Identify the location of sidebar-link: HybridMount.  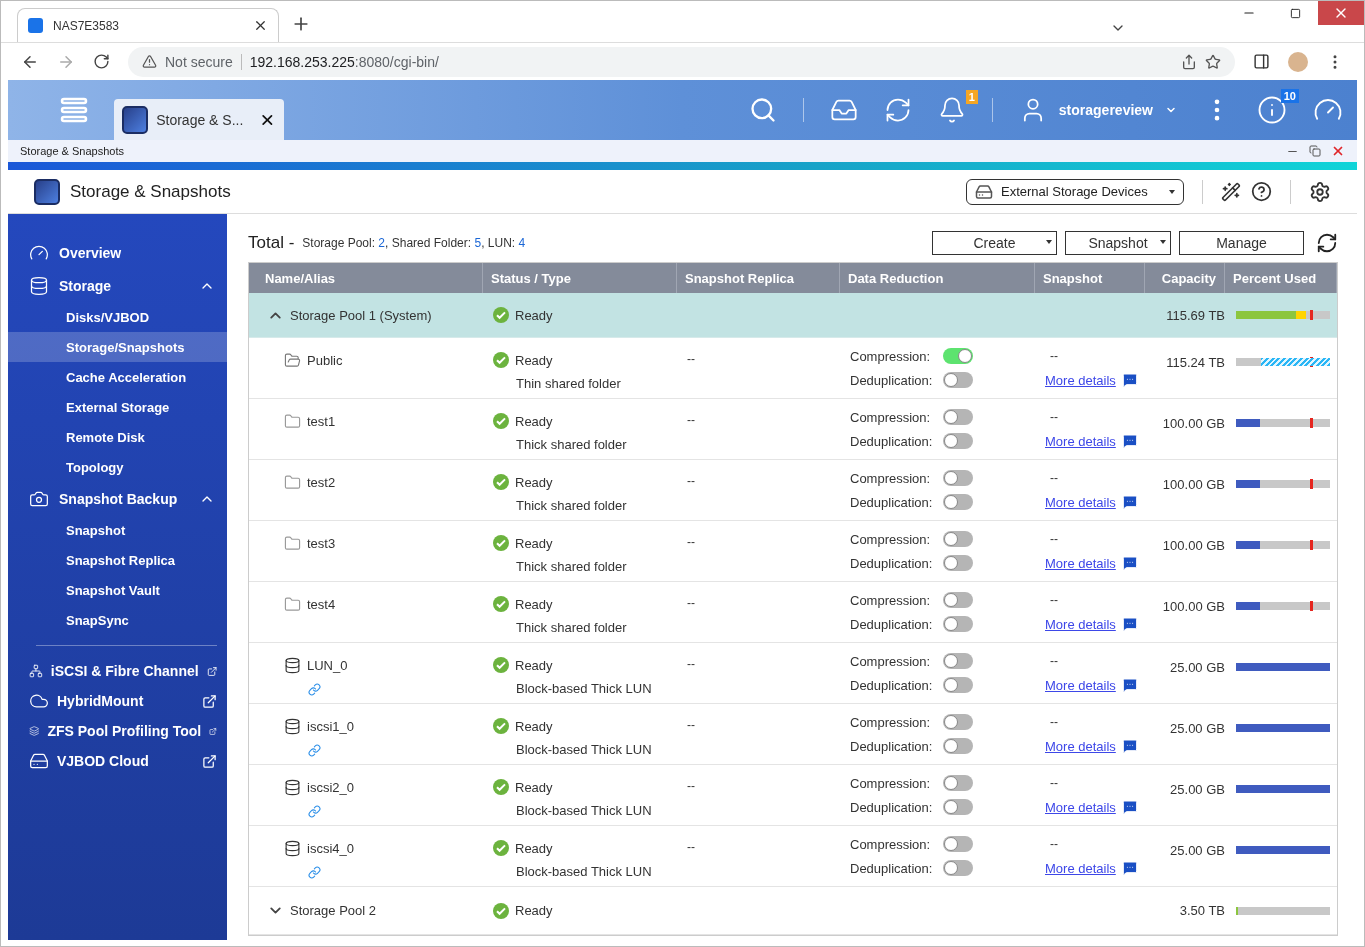
(117, 701).